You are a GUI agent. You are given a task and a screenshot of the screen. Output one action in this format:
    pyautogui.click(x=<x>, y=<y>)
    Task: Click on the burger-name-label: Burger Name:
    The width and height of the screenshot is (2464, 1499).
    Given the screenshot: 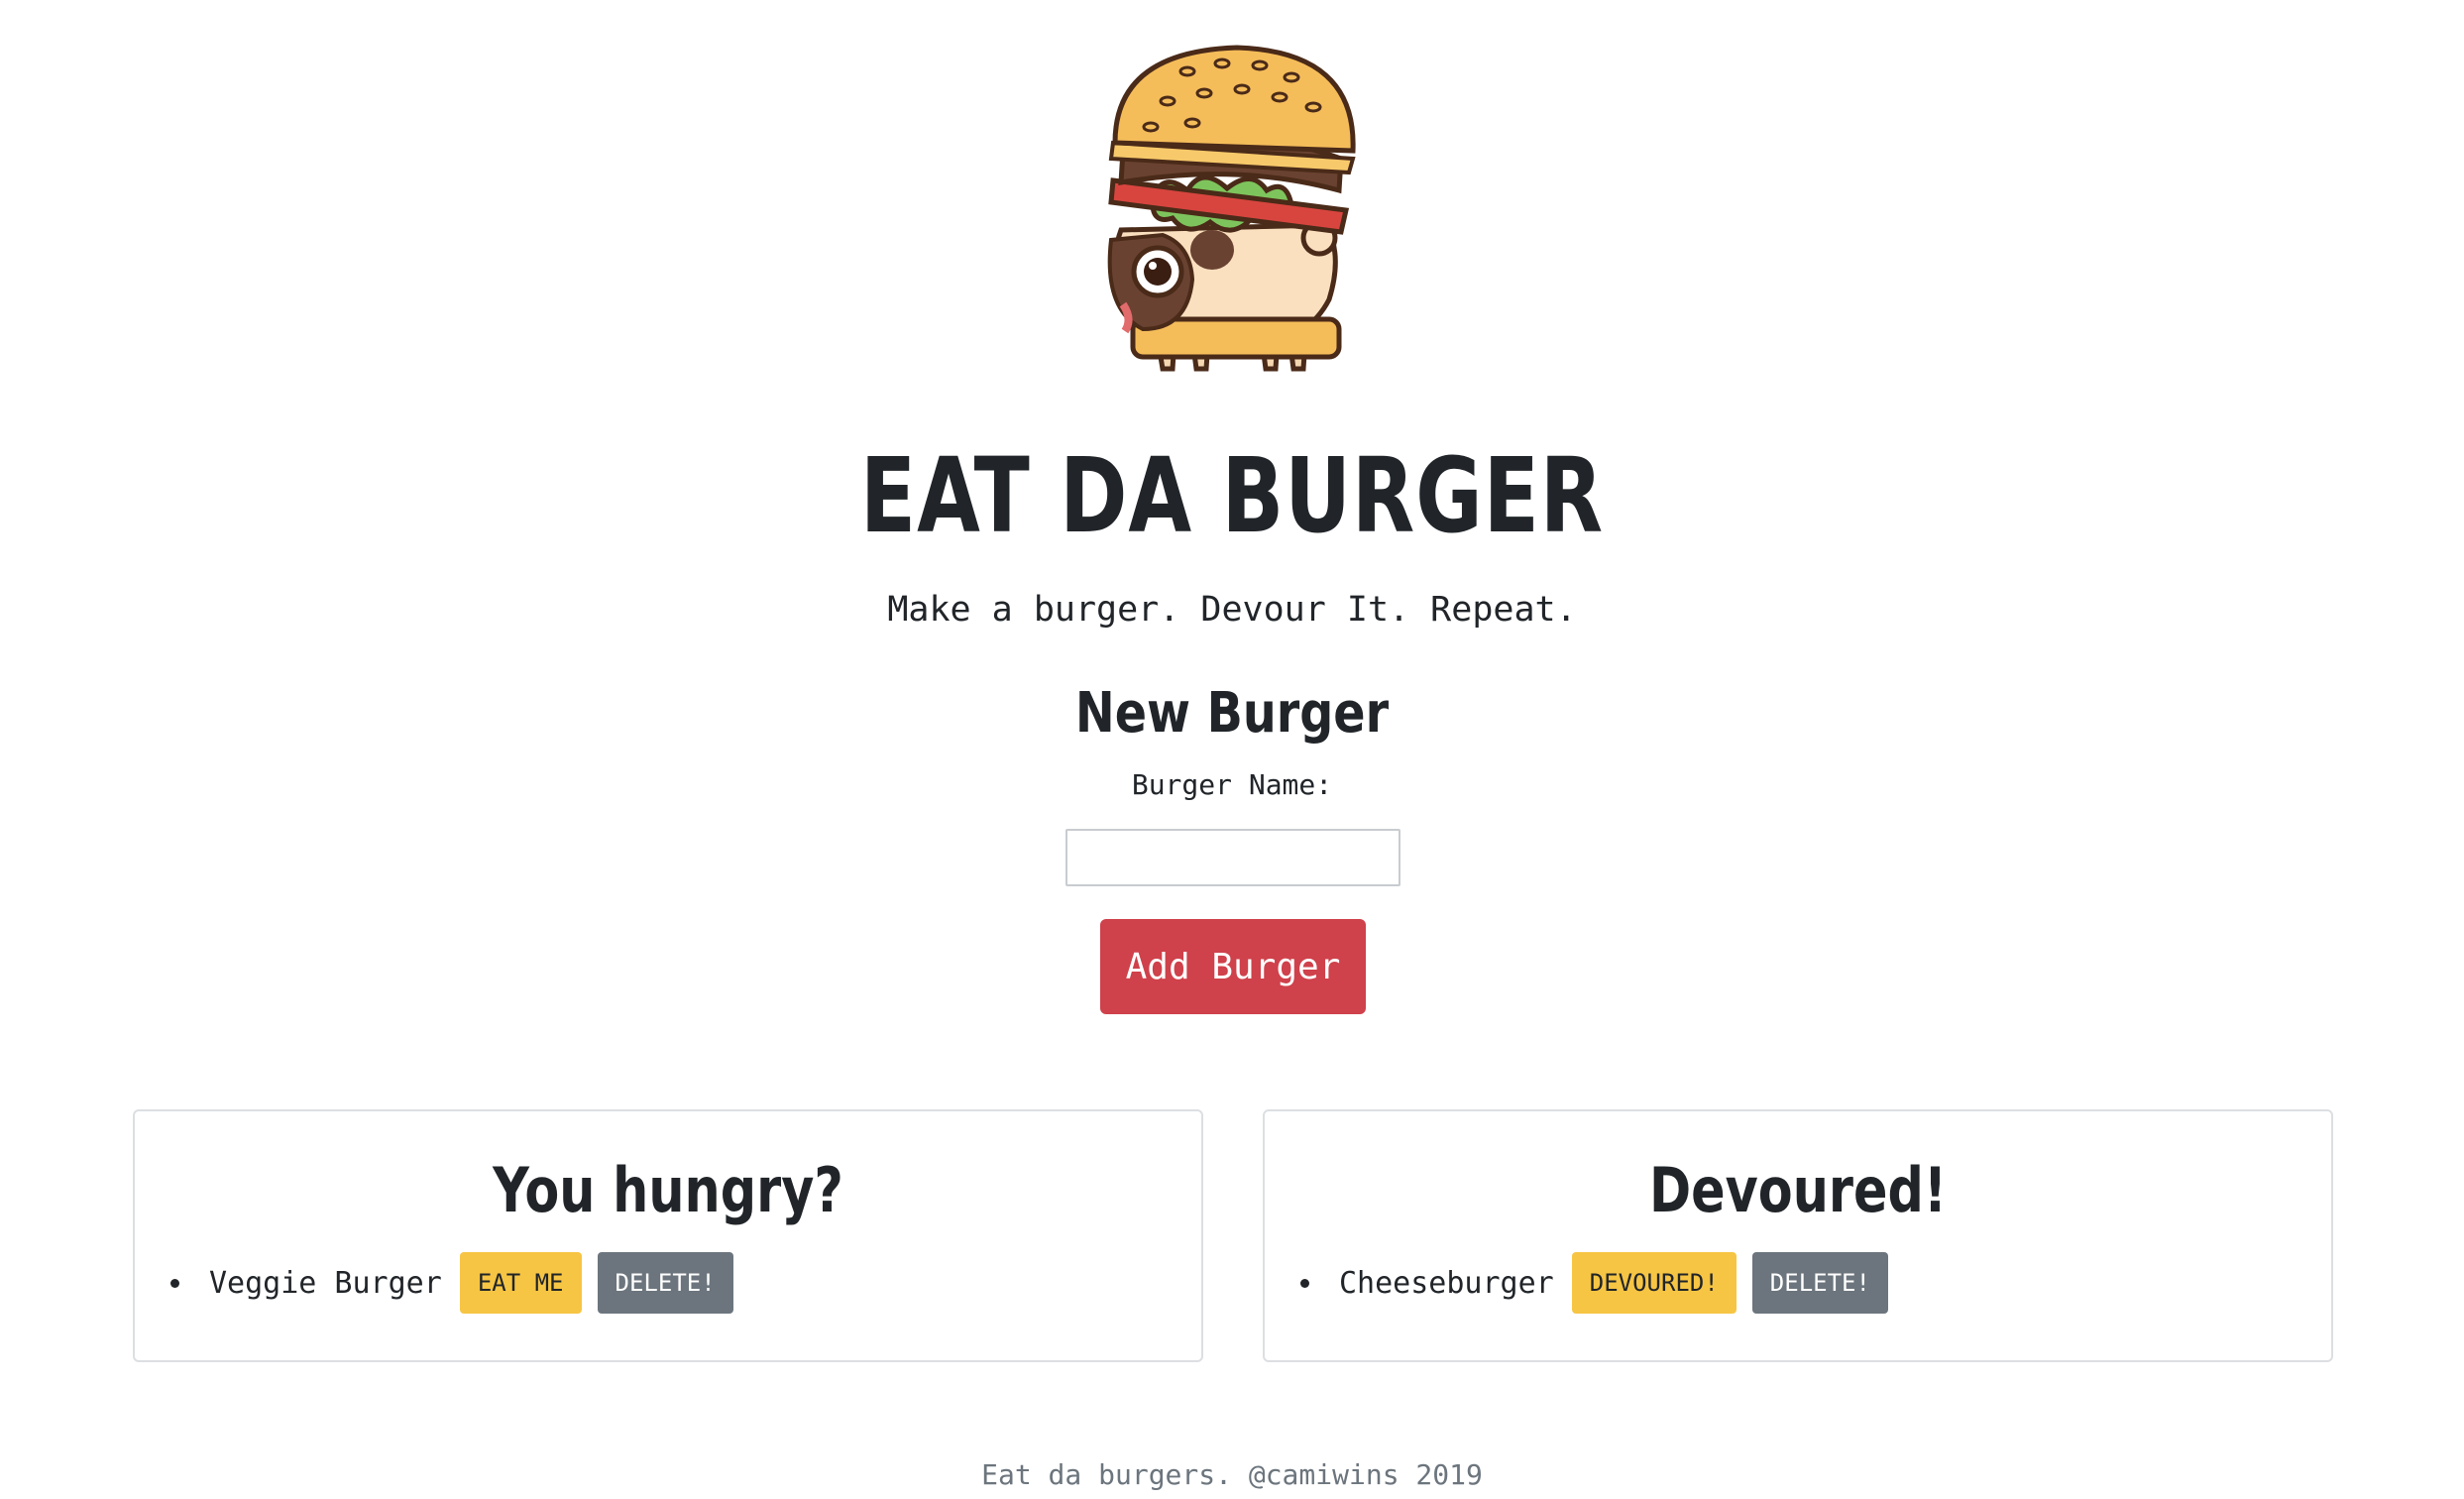 What is the action you would take?
    pyautogui.click(x=1232, y=784)
    